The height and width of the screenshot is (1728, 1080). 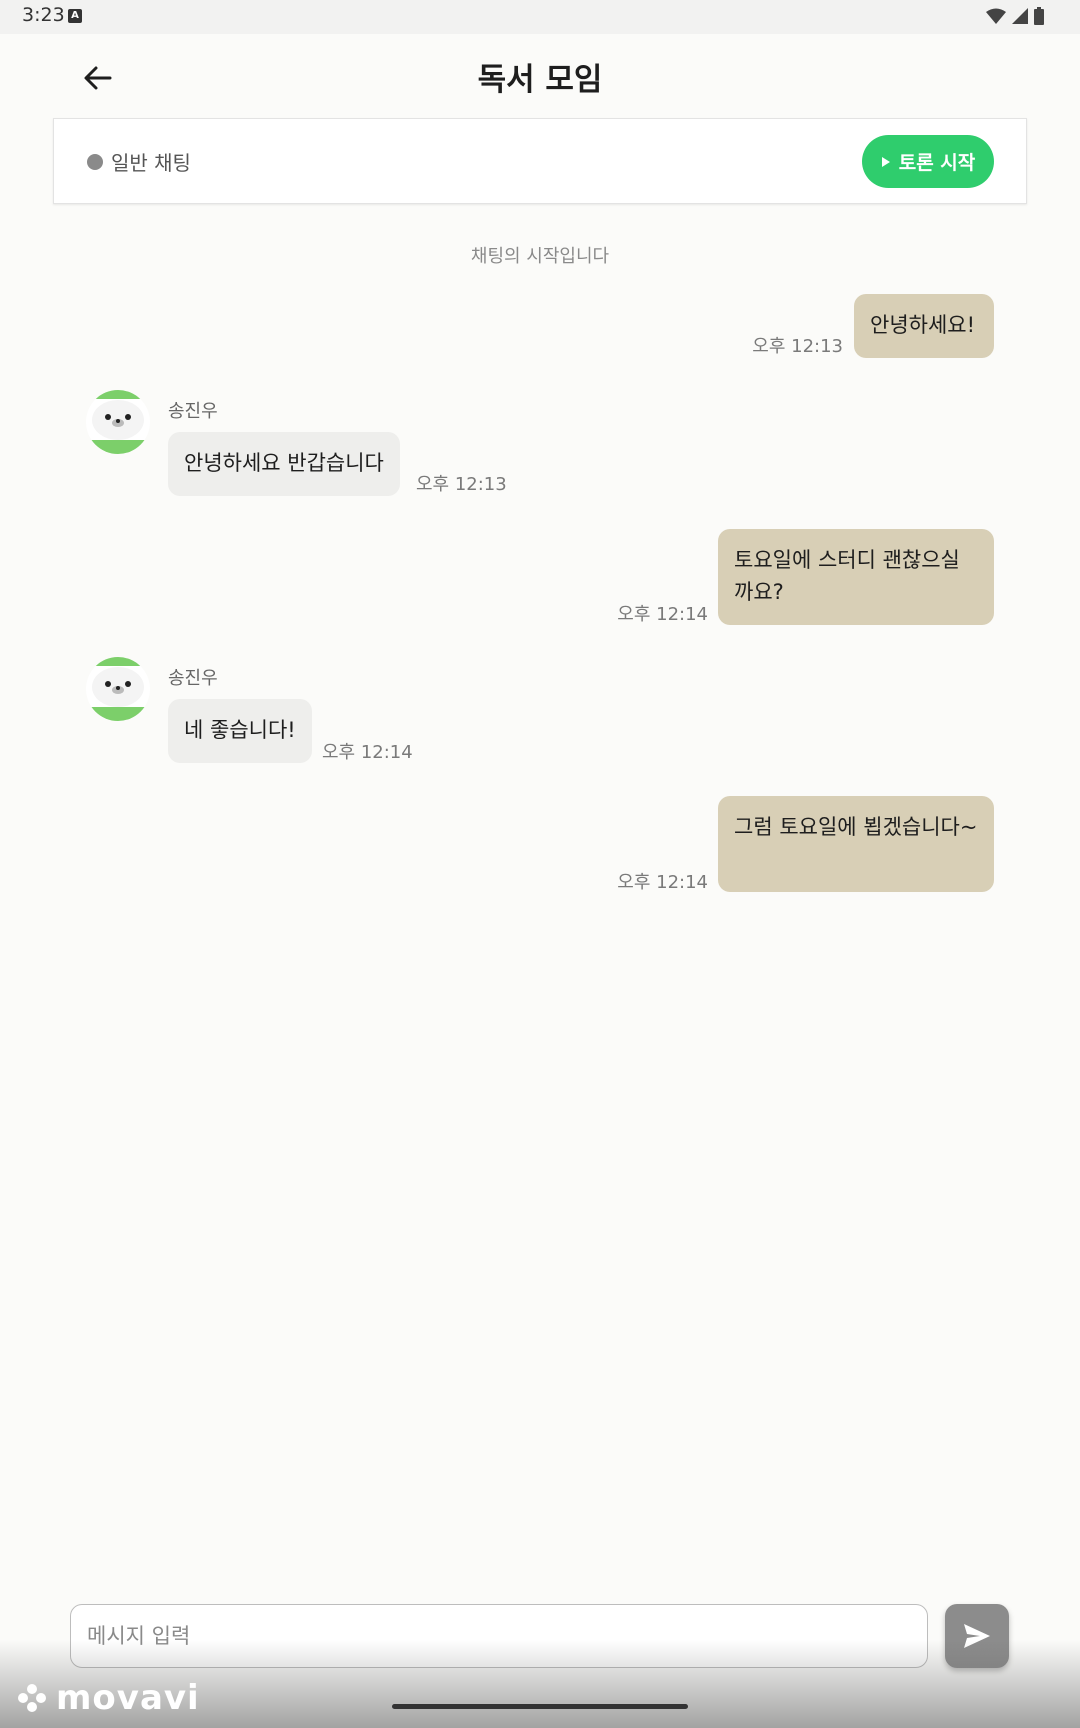 What do you see at coordinates (540, 17) in the screenshot?
I see `status-bar: 3:23 A` at bounding box center [540, 17].